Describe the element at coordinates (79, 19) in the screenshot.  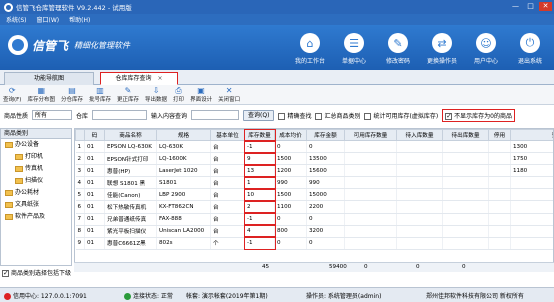
I see `menu-help: 帮助(H)` at that location.